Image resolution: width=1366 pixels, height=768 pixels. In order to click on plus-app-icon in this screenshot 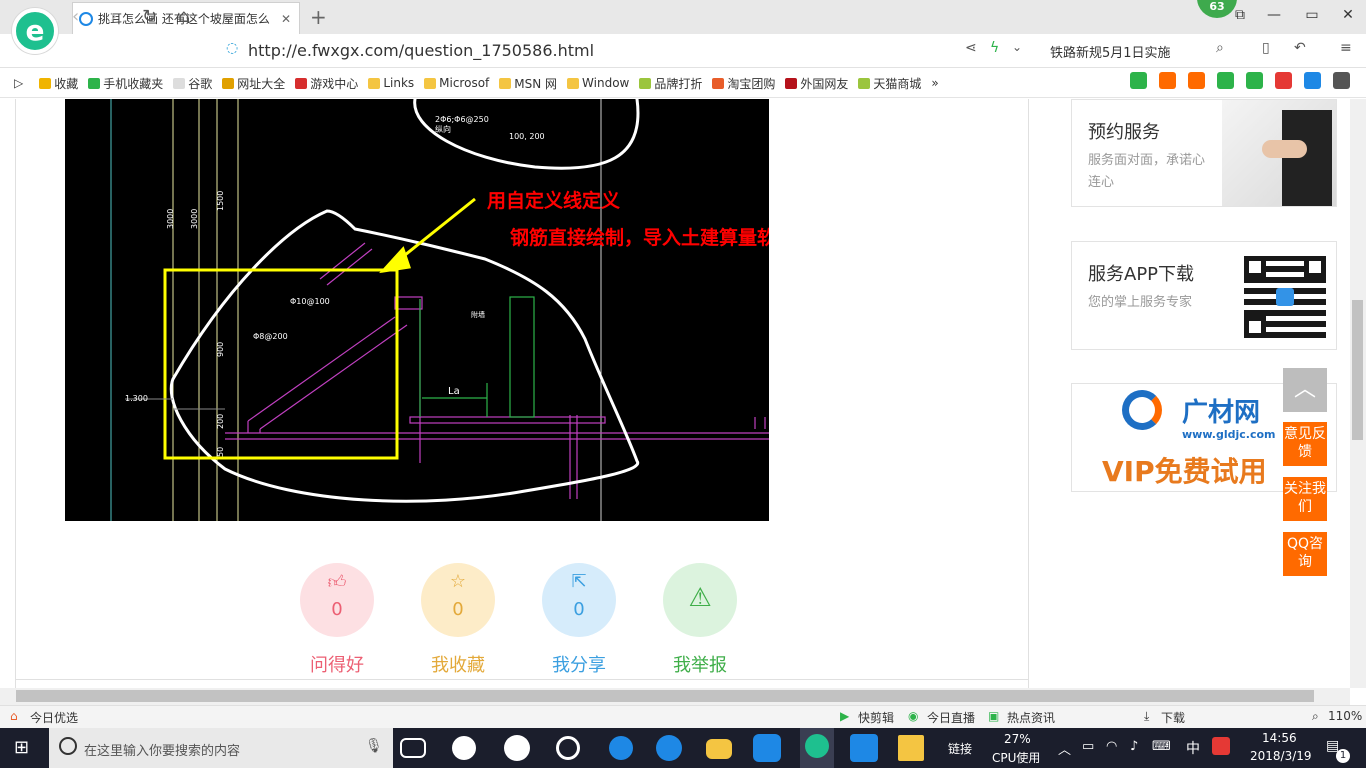, I will do `click(864, 748)`.